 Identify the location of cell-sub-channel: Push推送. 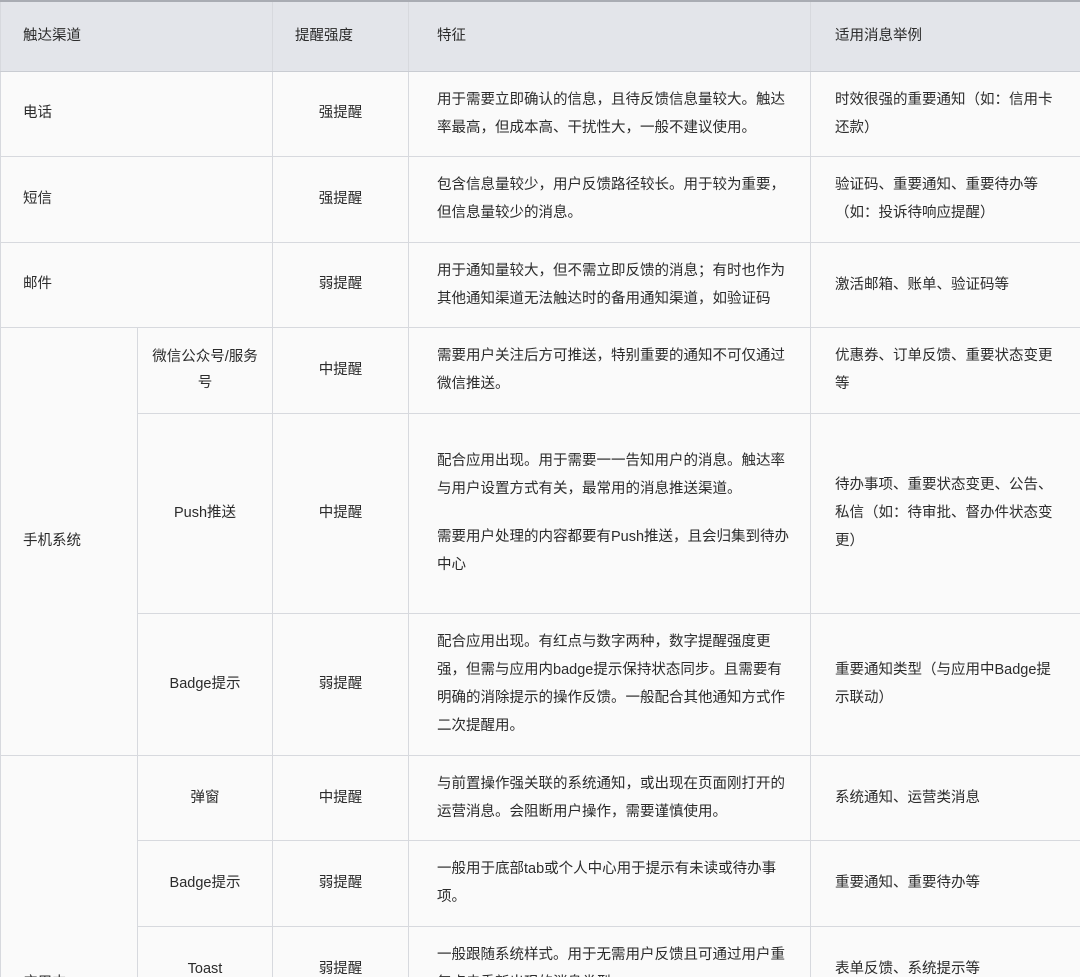
(205, 513).